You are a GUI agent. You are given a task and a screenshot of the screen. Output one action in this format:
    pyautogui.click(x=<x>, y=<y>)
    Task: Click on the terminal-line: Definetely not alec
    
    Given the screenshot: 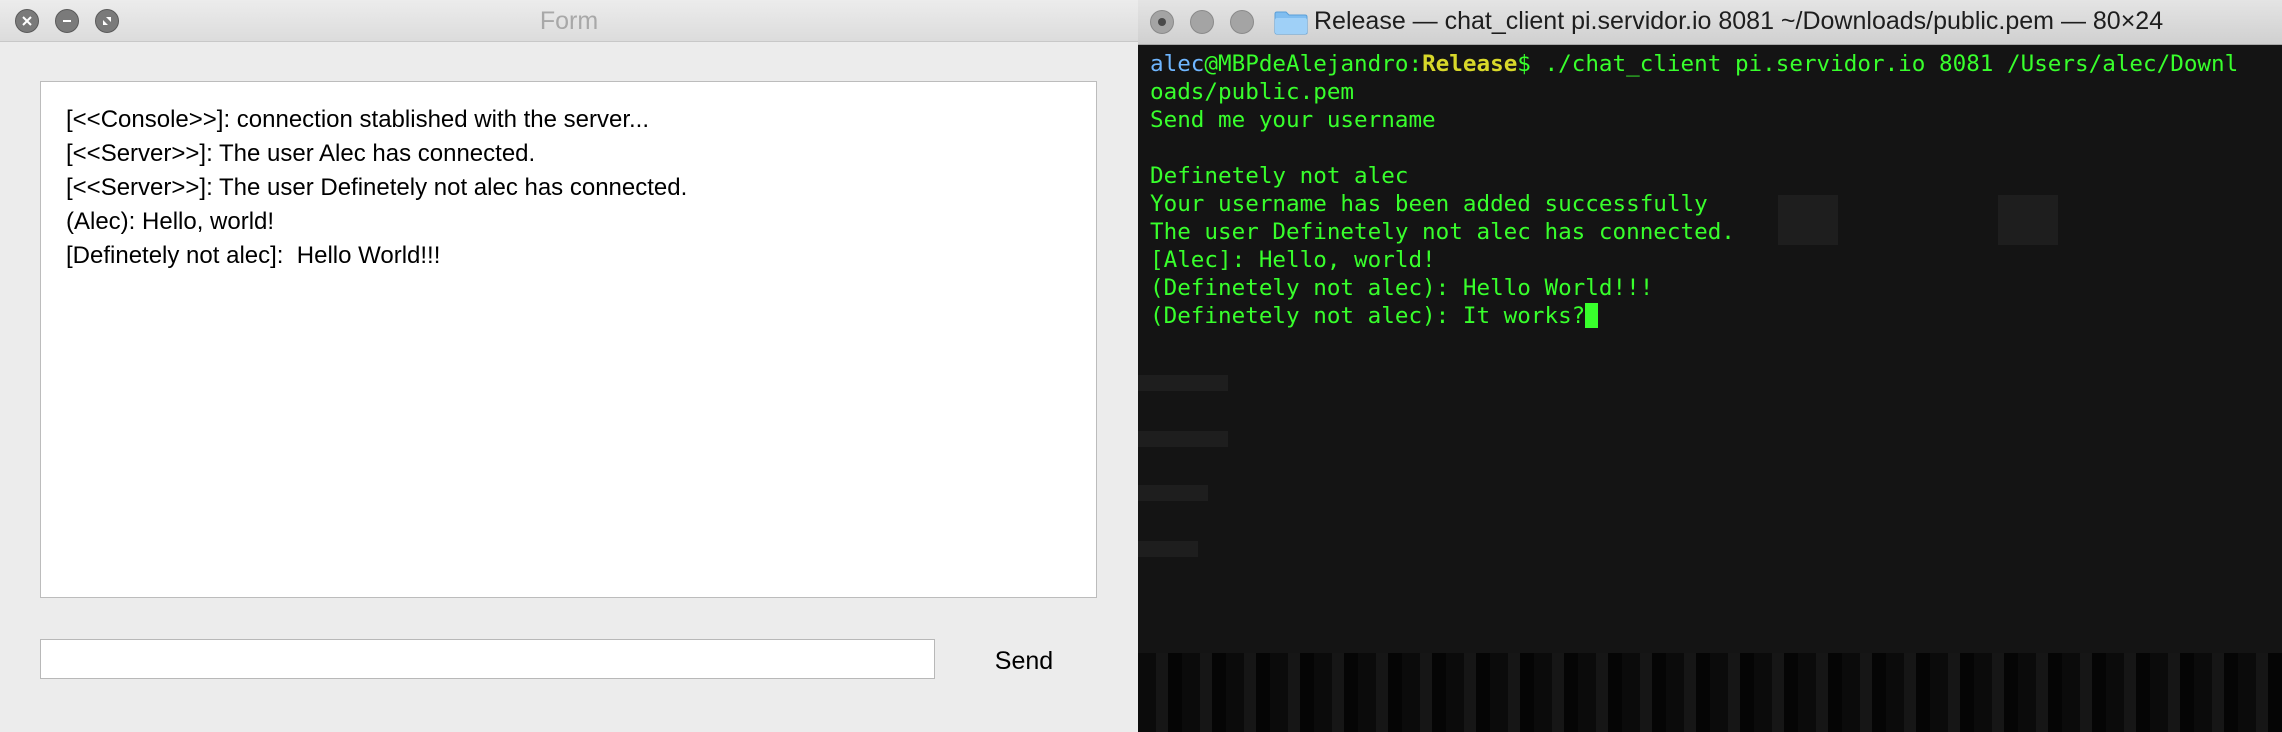 What is the action you would take?
    pyautogui.click(x=1279, y=176)
    